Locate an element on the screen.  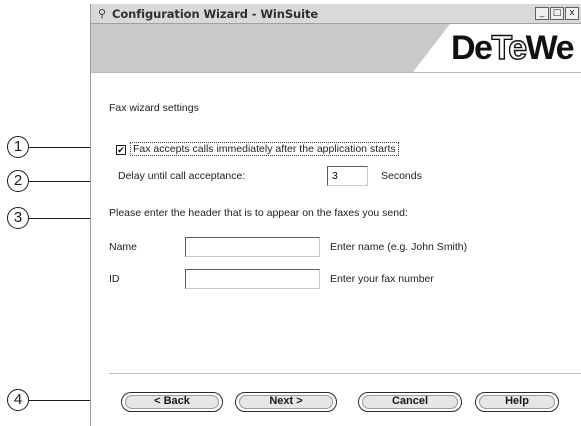
delay-input: 3 is located at coordinates (347, 176).